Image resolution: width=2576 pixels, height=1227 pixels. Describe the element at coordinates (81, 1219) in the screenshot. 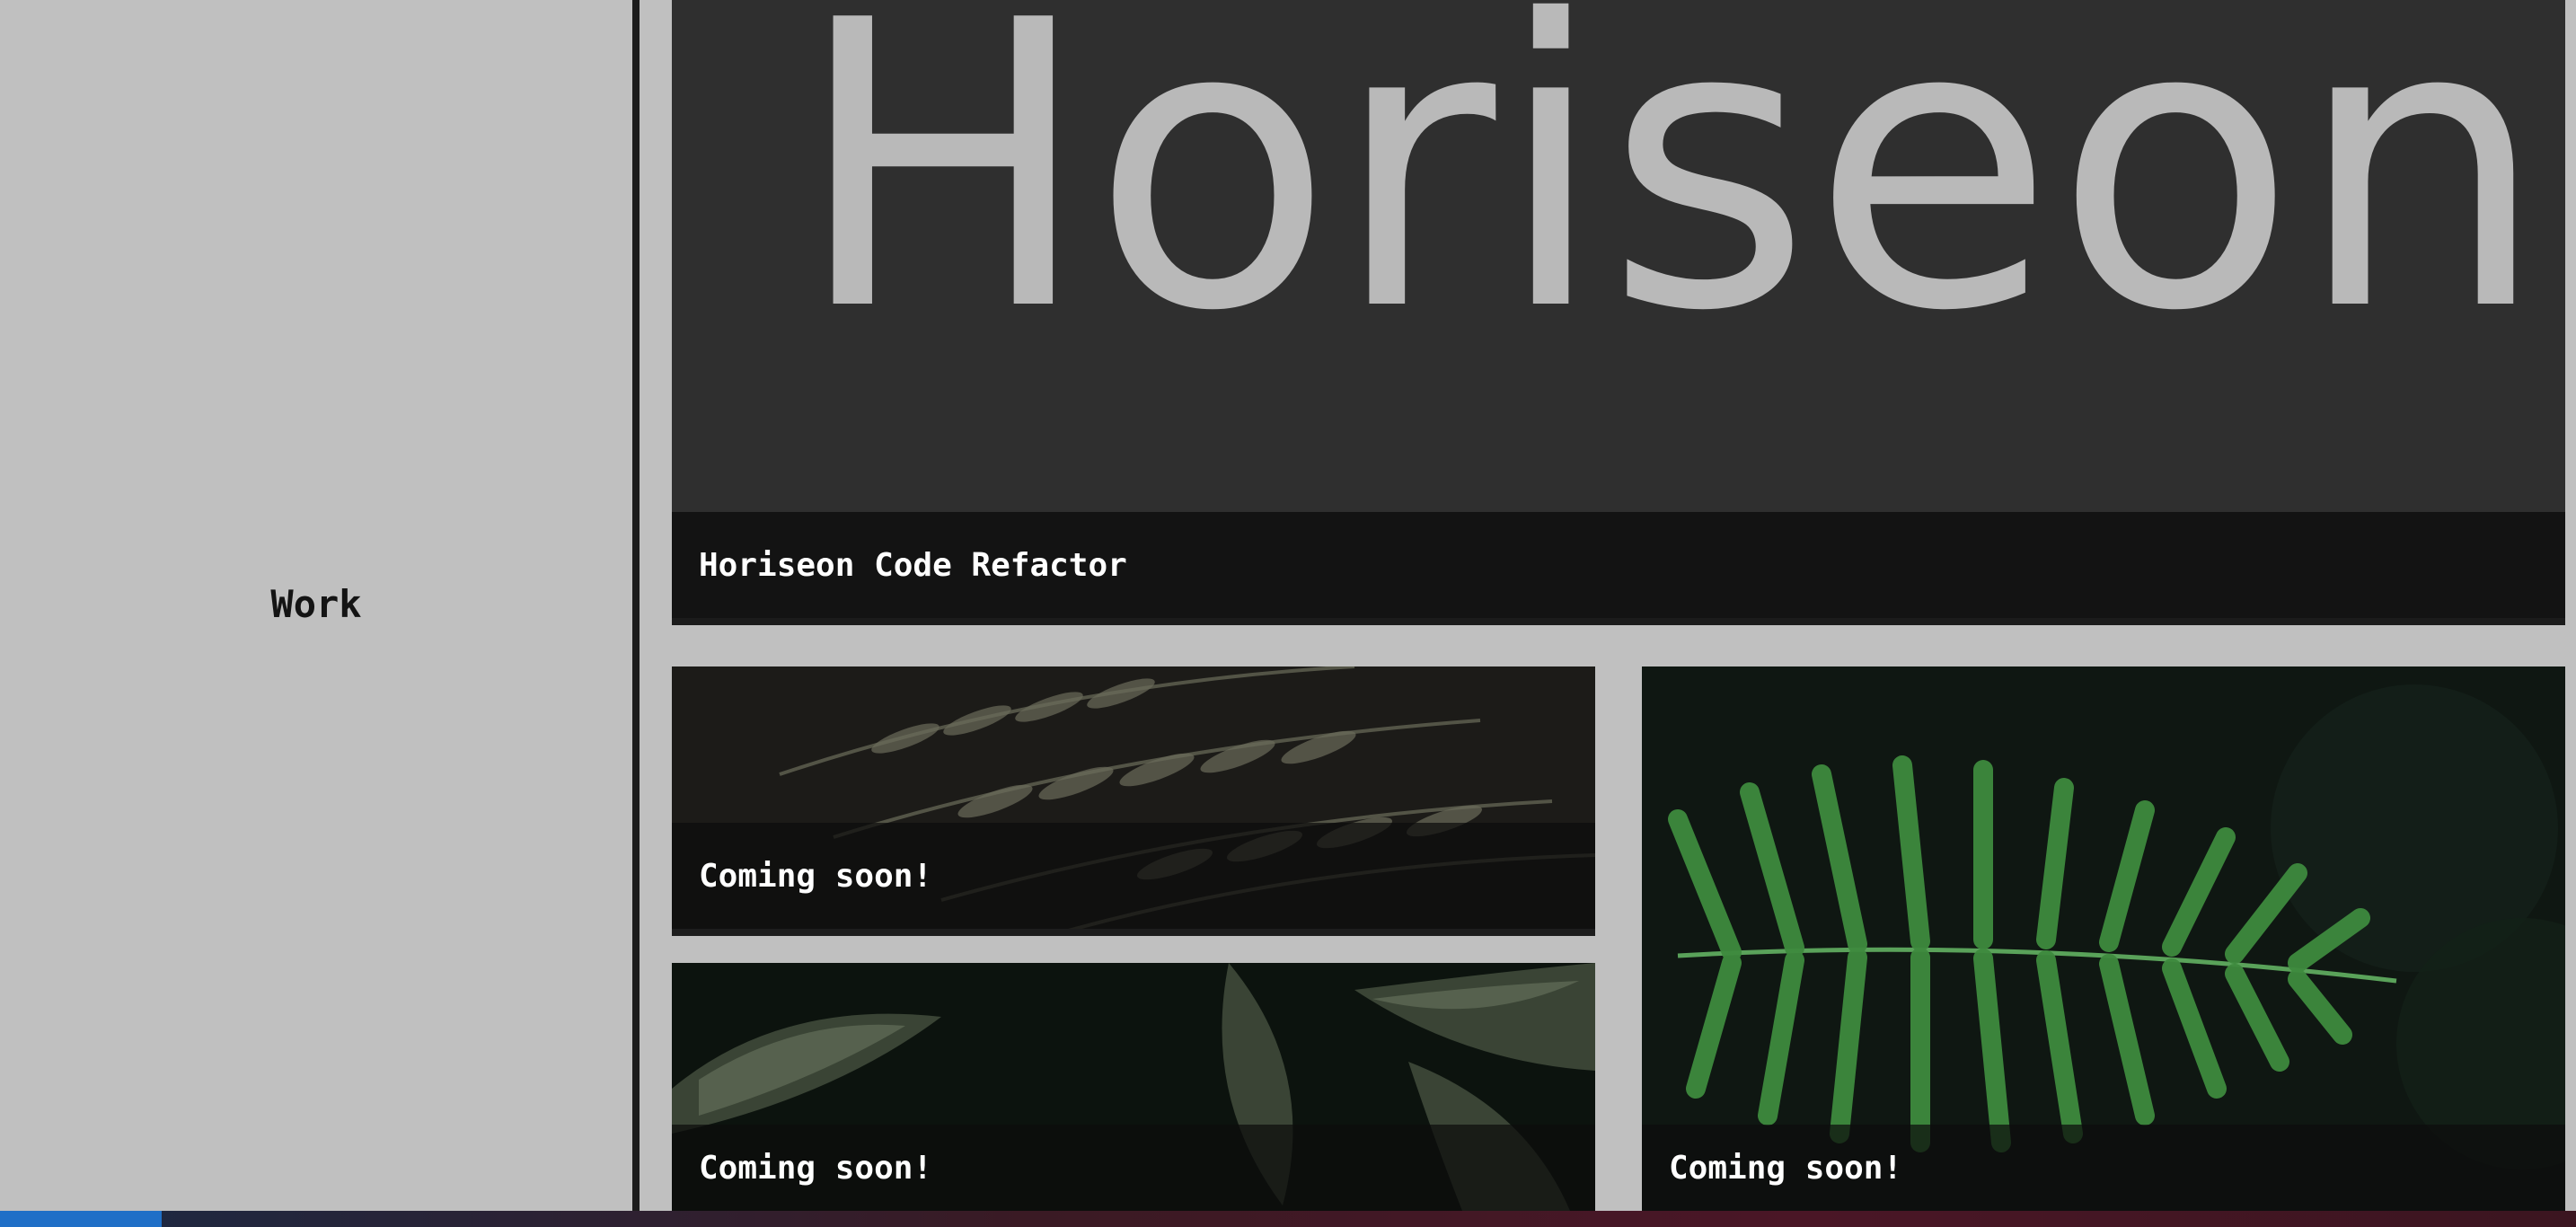

I see `taskbar-edge` at that location.